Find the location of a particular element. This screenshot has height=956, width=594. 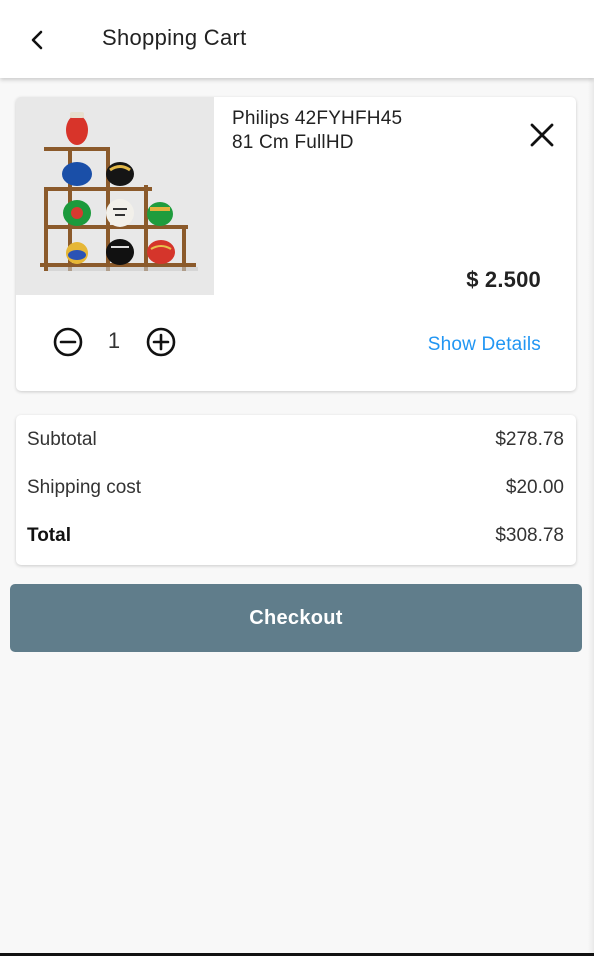

plus-circle-icon is located at coordinates (161, 342).